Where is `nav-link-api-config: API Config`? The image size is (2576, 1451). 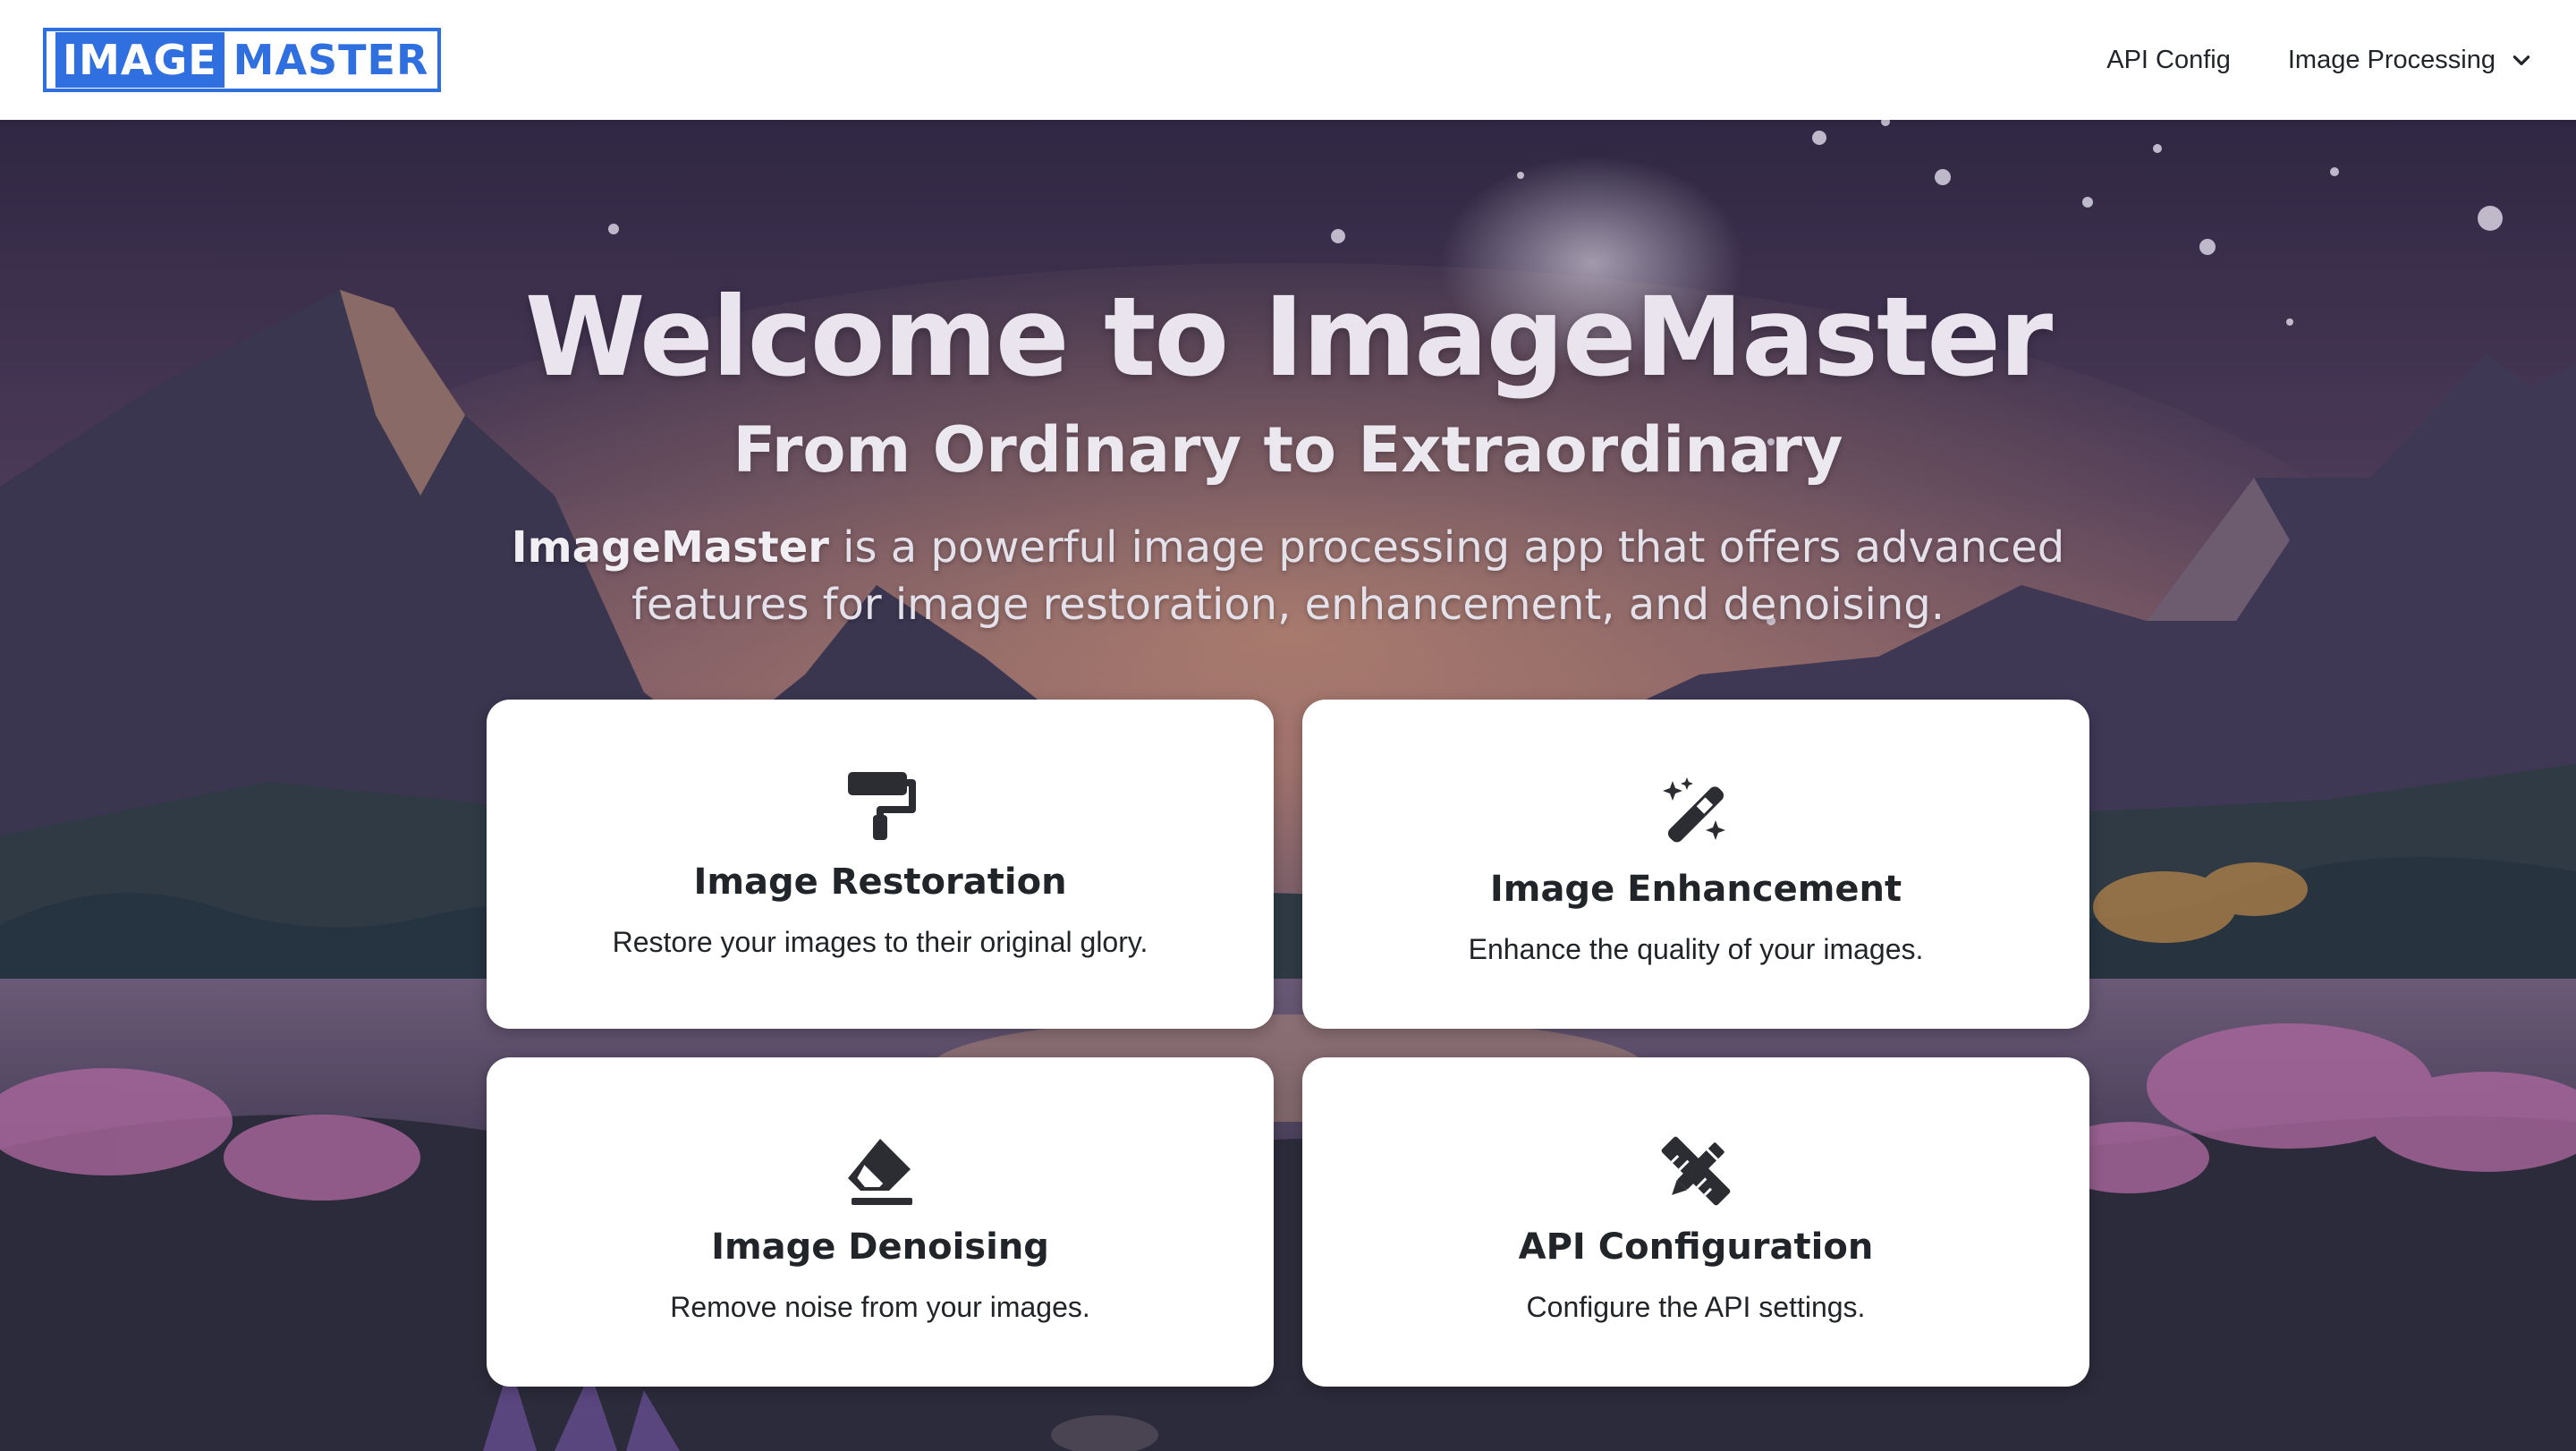
nav-link-api-config: API Config is located at coordinates (2168, 60).